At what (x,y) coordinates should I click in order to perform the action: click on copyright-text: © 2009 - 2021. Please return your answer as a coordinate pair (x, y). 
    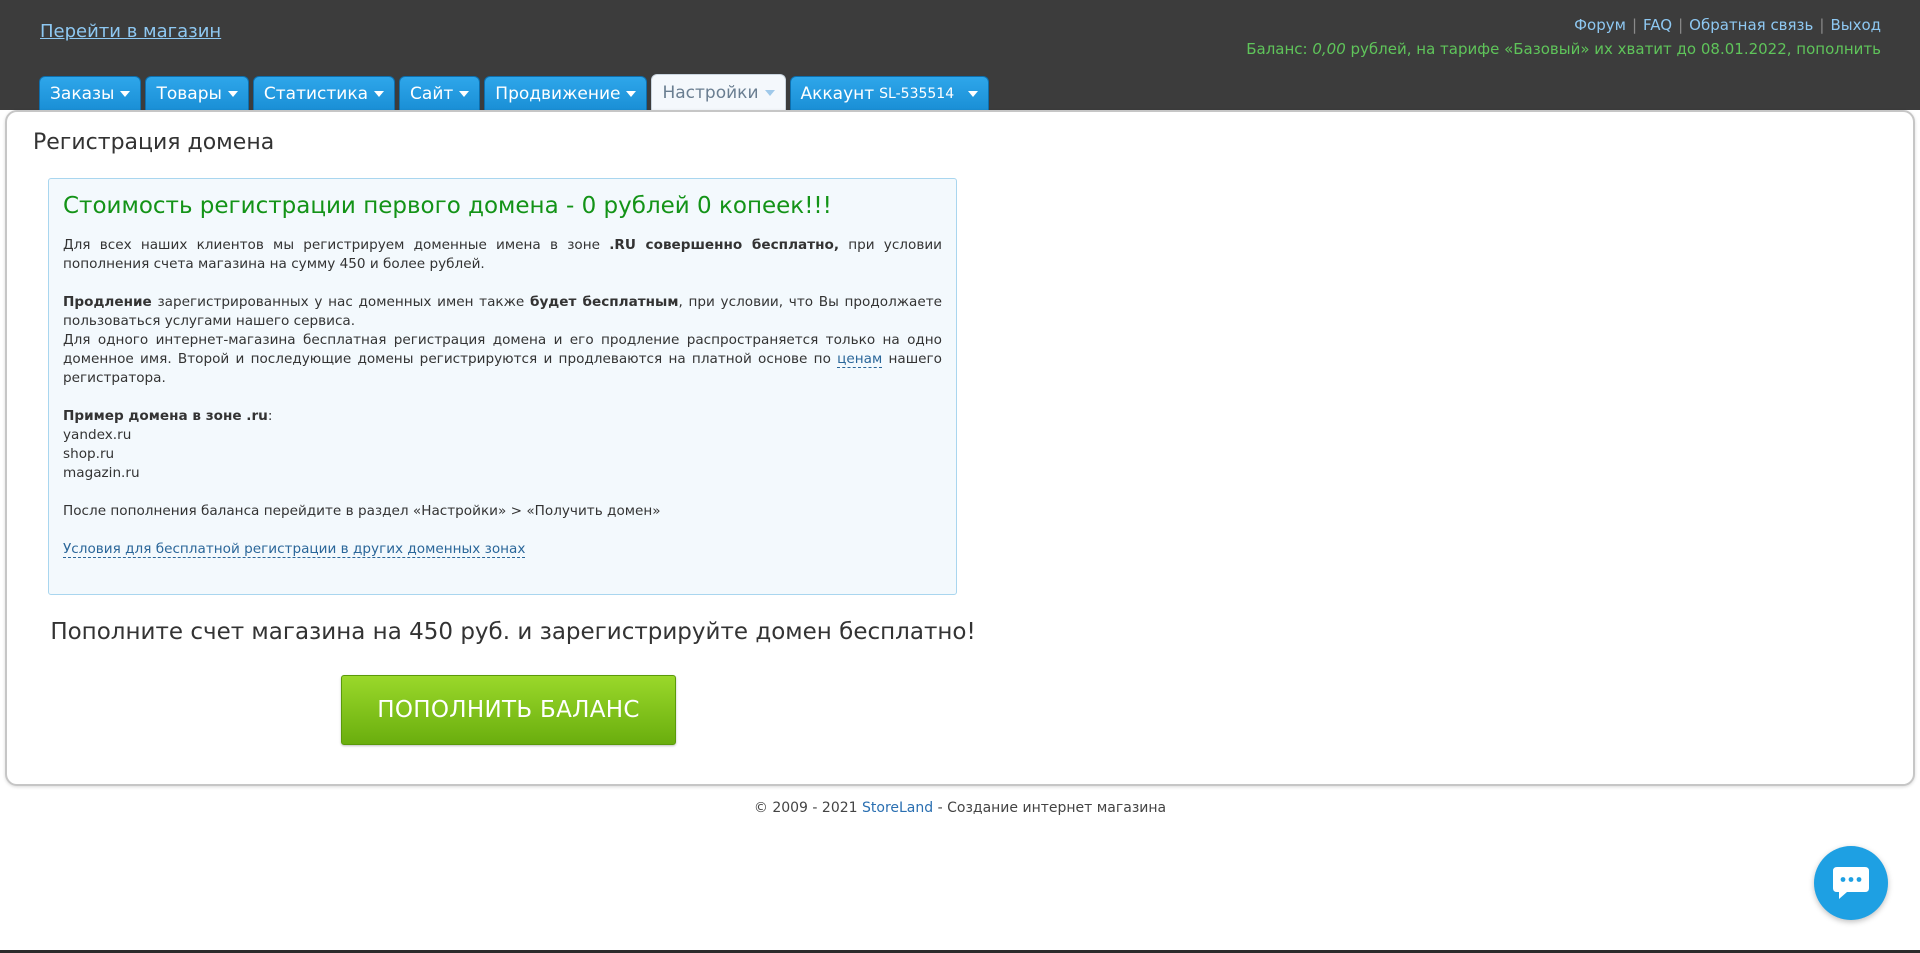
    Looking at the image, I should click on (807, 808).